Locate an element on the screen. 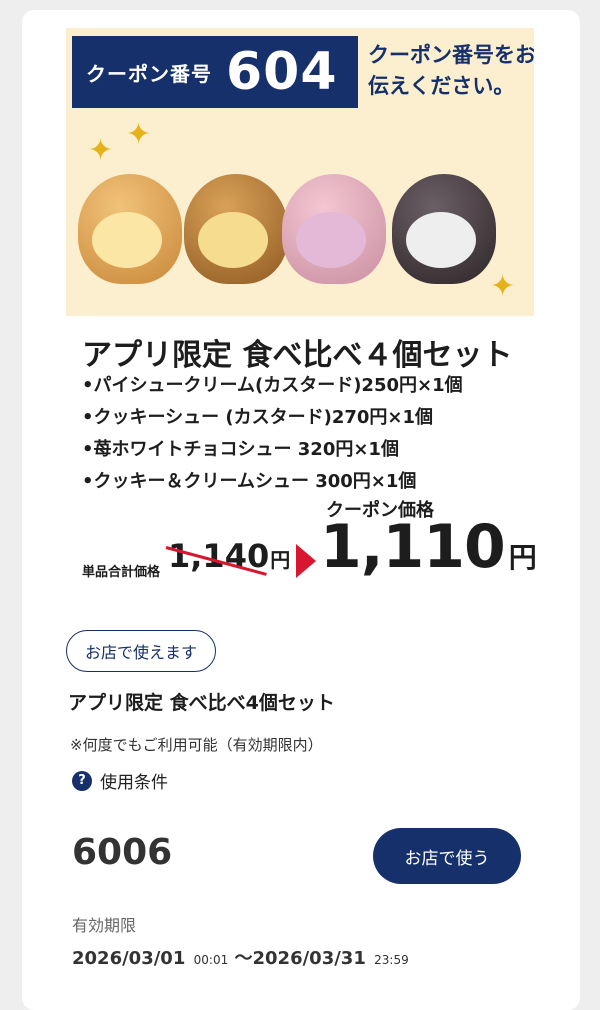 Image resolution: width=600 pixels, height=1010 pixels. coupon-price: 1,110 円 is located at coordinates (428, 547).